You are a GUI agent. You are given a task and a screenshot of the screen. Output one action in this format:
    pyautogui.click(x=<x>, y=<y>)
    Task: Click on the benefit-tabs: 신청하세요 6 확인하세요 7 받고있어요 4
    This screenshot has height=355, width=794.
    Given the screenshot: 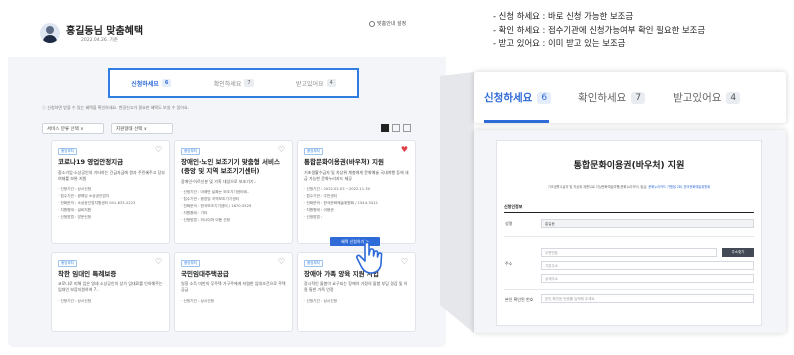 What is the action you would take?
    pyautogui.click(x=233, y=83)
    